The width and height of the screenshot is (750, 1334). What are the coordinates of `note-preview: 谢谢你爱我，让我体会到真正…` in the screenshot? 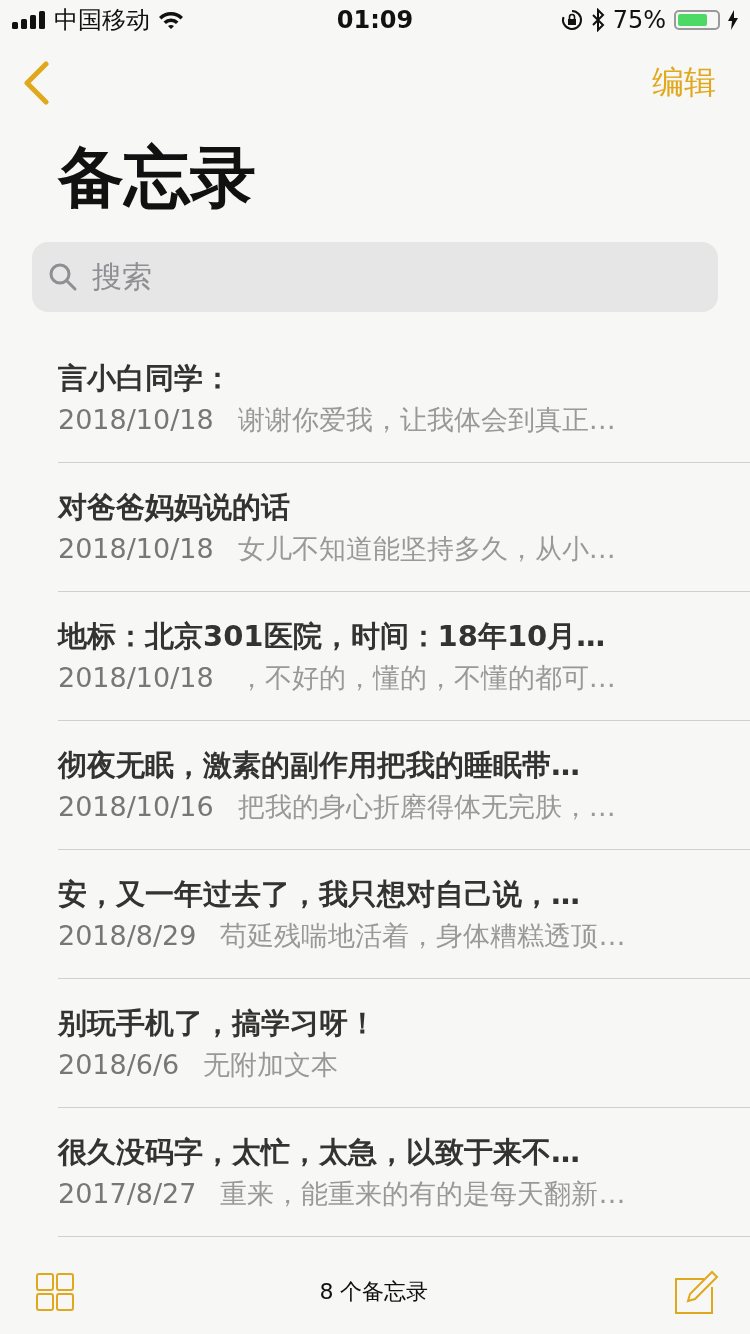 It's located at (426, 420).